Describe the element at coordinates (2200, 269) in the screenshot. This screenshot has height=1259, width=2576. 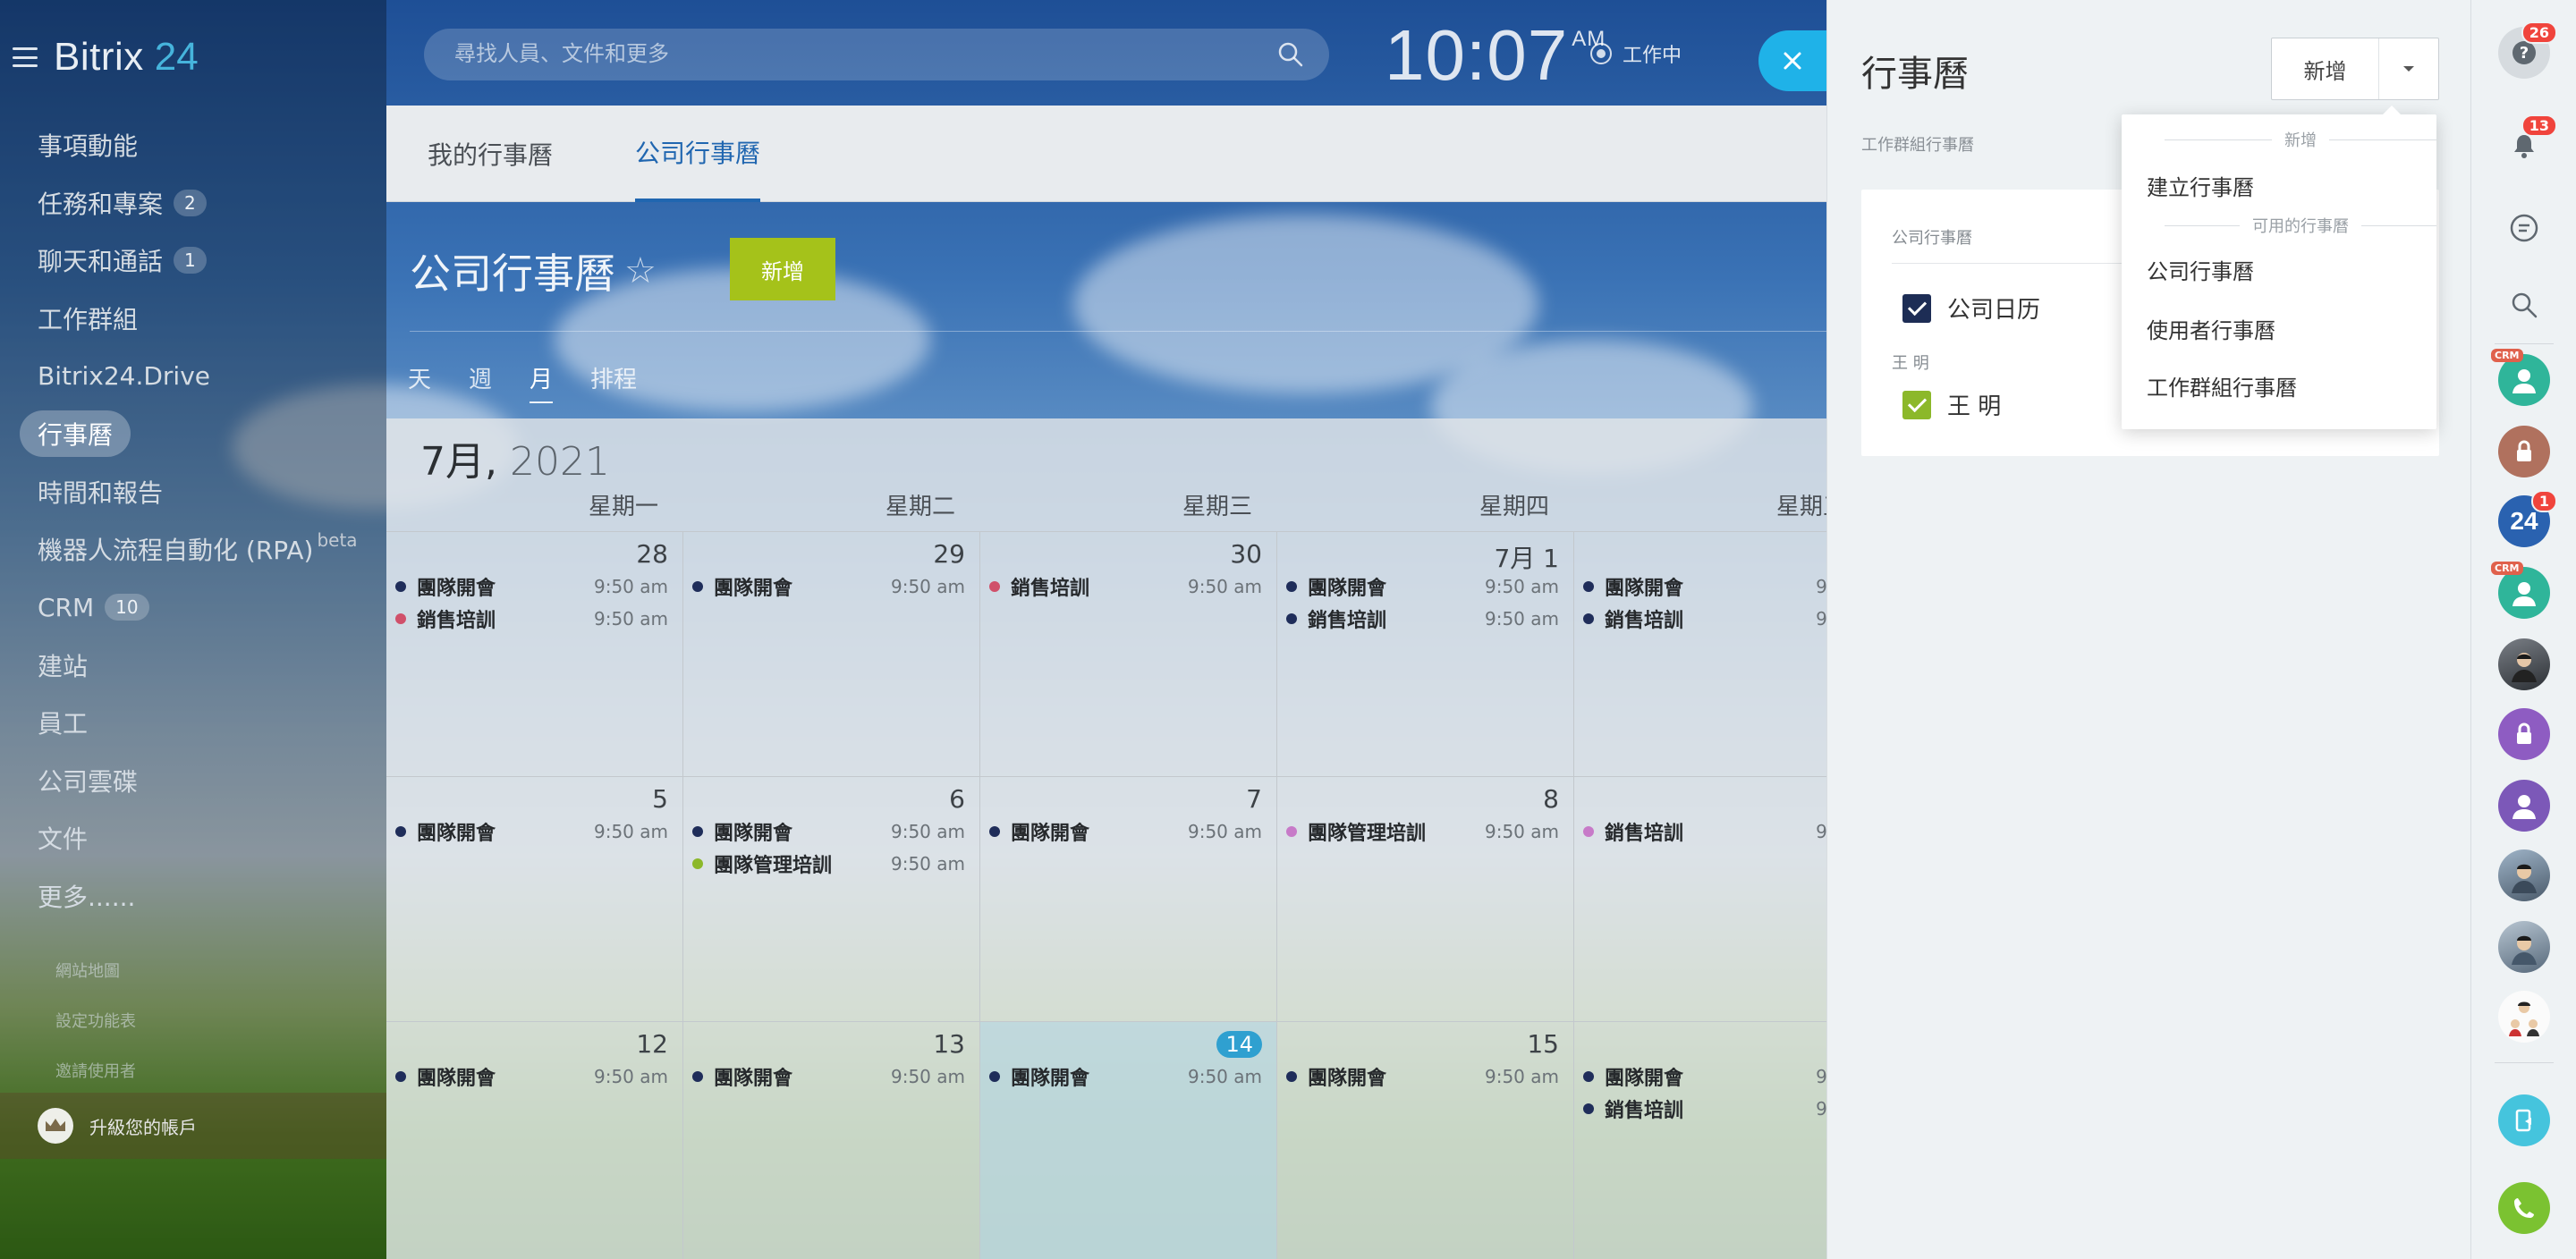
I see `company-calendars-item: 公司行事曆` at that location.